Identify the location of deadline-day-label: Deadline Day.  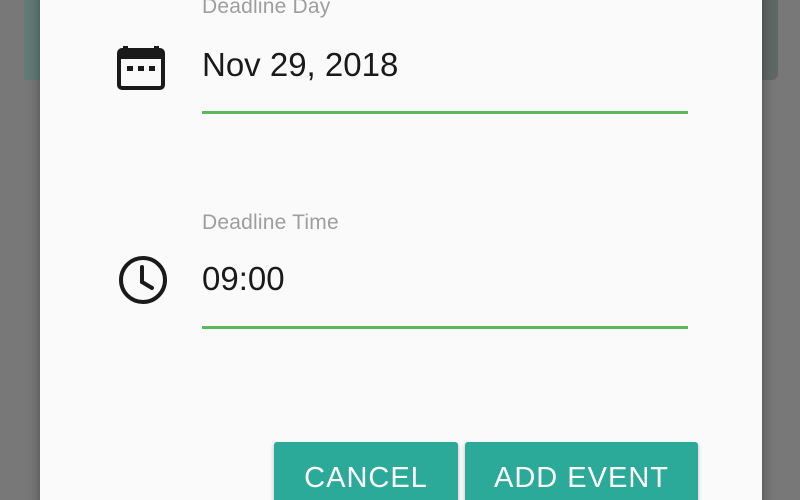
(266, 9).